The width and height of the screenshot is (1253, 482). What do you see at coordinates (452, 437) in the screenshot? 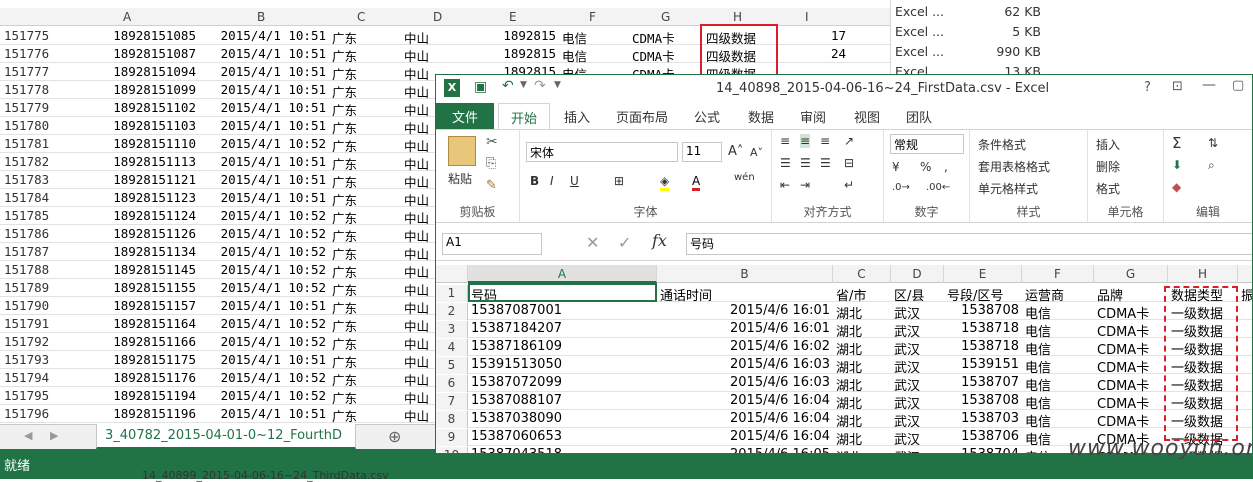
I see `row-number: 9` at bounding box center [452, 437].